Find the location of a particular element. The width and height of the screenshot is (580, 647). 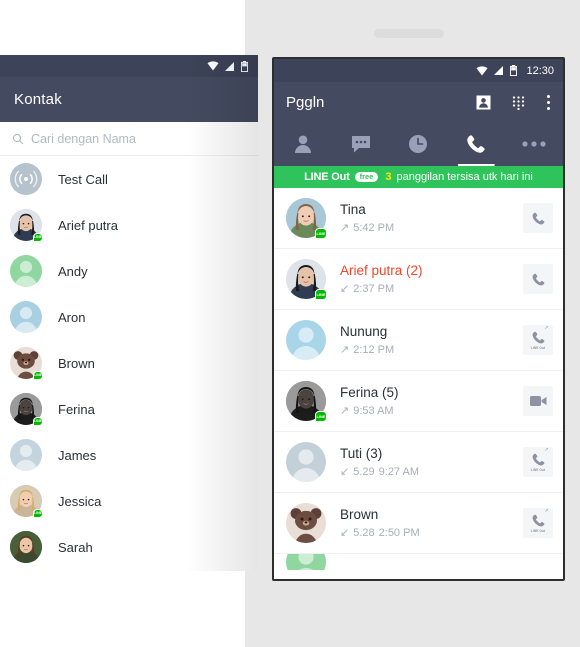

call-date: 5.28 is located at coordinates (364, 532).